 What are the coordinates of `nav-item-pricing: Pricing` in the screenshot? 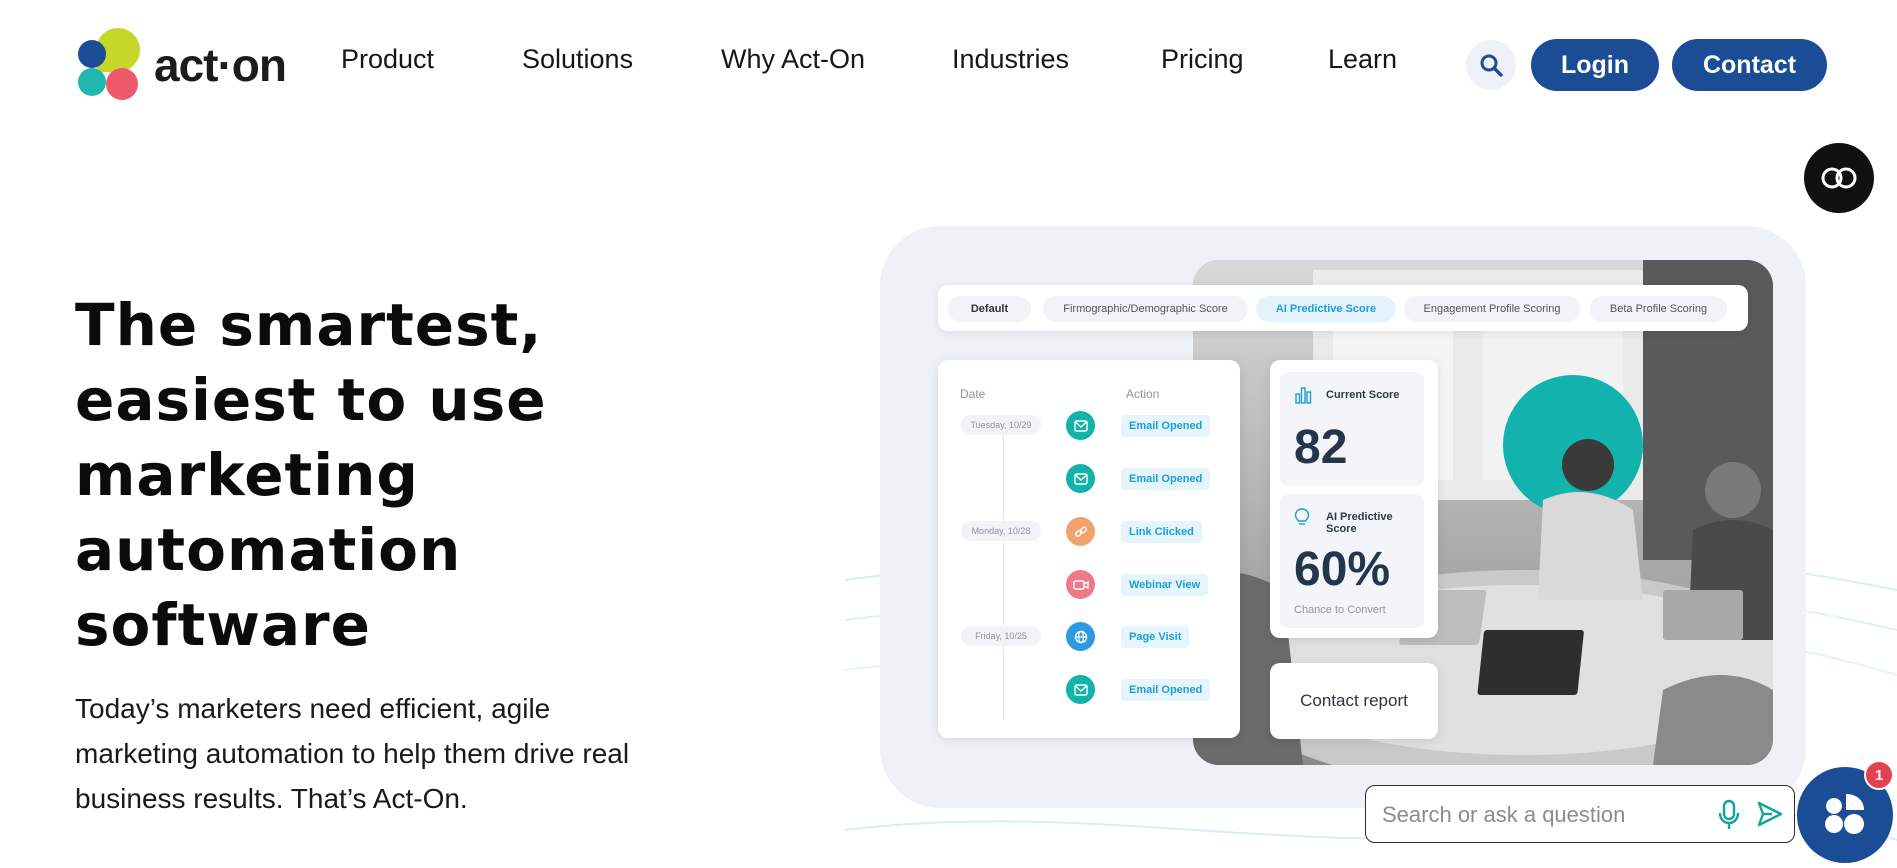 It's located at (1202, 59).